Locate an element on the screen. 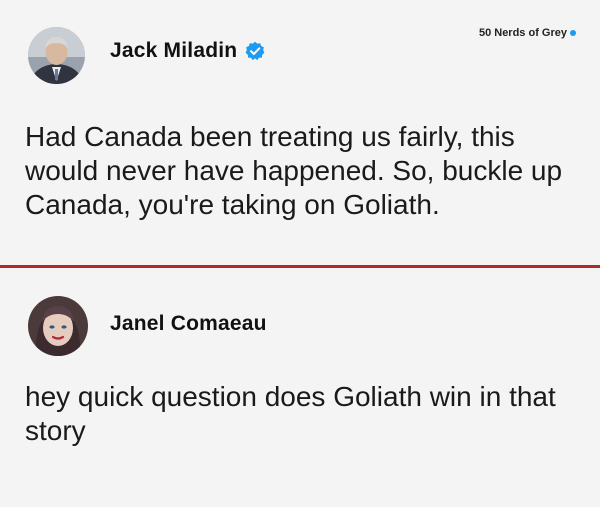 The height and width of the screenshot is (507, 600). watermark-dot-icon is located at coordinates (573, 33).